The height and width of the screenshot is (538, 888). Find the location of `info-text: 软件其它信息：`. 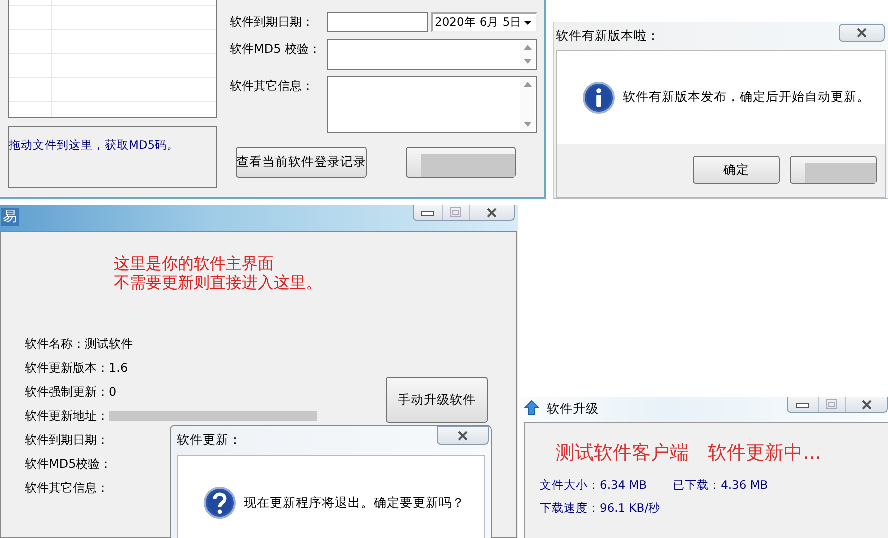

info-text: 软件其它信息： is located at coordinates (67, 488).